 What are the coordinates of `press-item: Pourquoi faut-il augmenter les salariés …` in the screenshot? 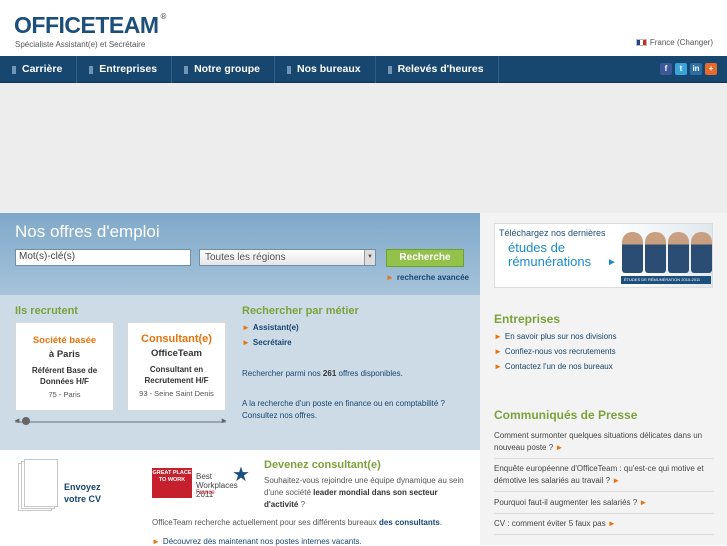 It's located at (604, 505).